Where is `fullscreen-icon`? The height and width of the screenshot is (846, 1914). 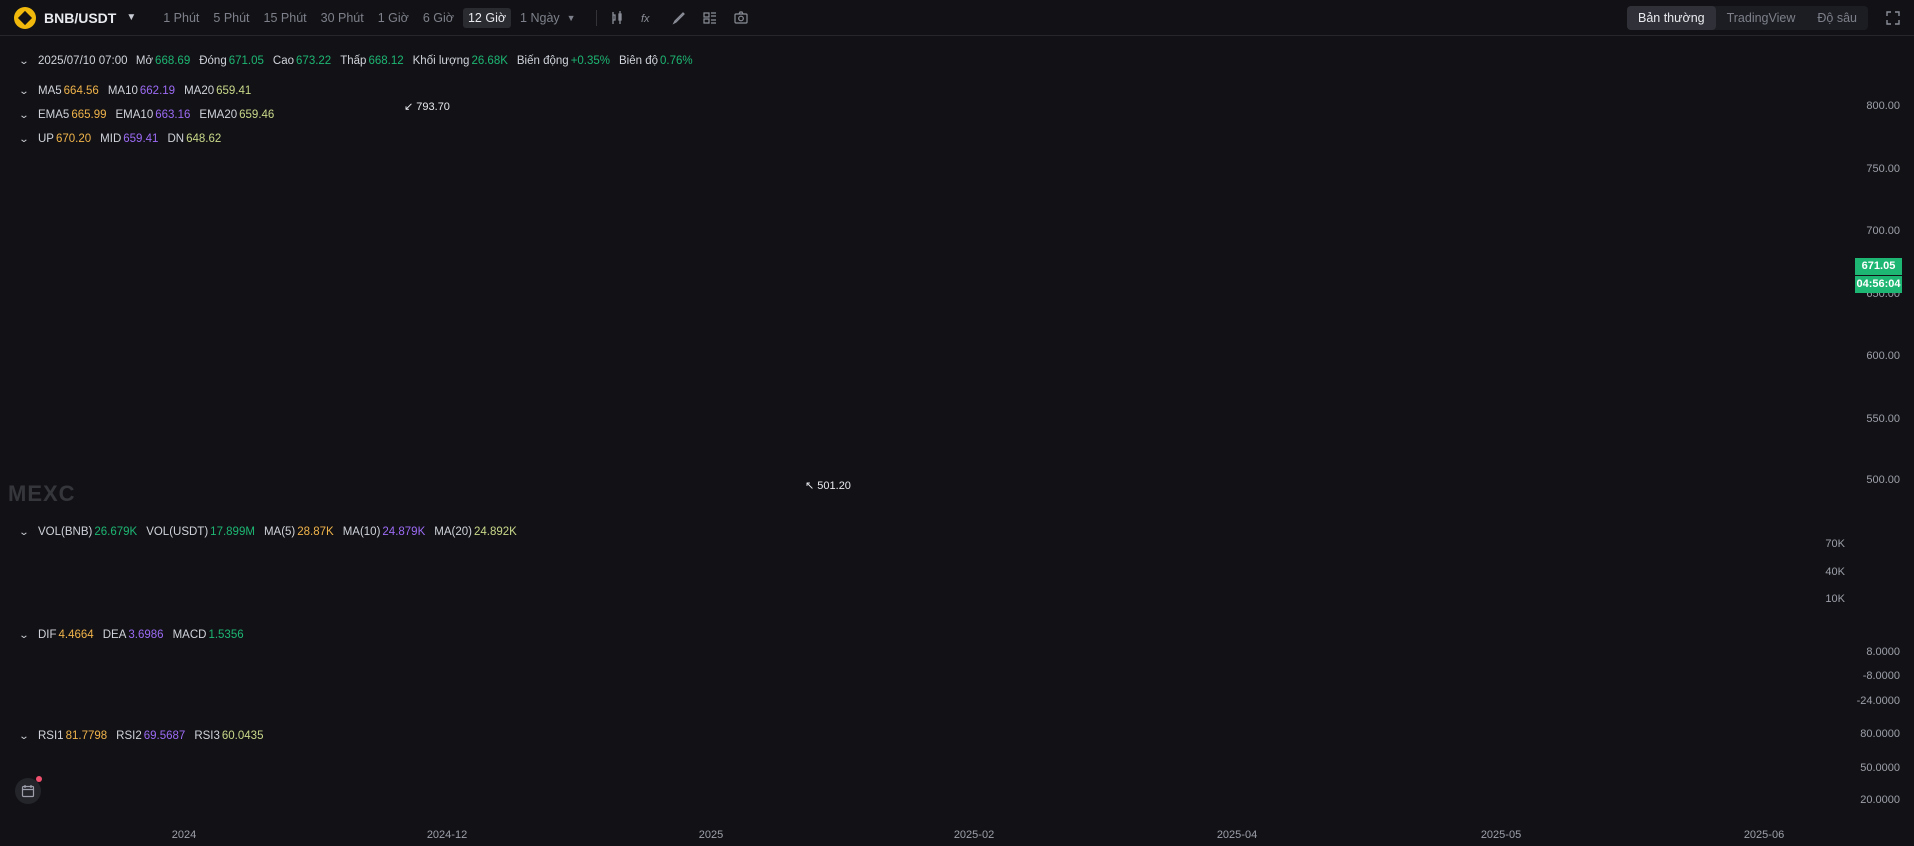 fullscreen-icon is located at coordinates (1893, 18).